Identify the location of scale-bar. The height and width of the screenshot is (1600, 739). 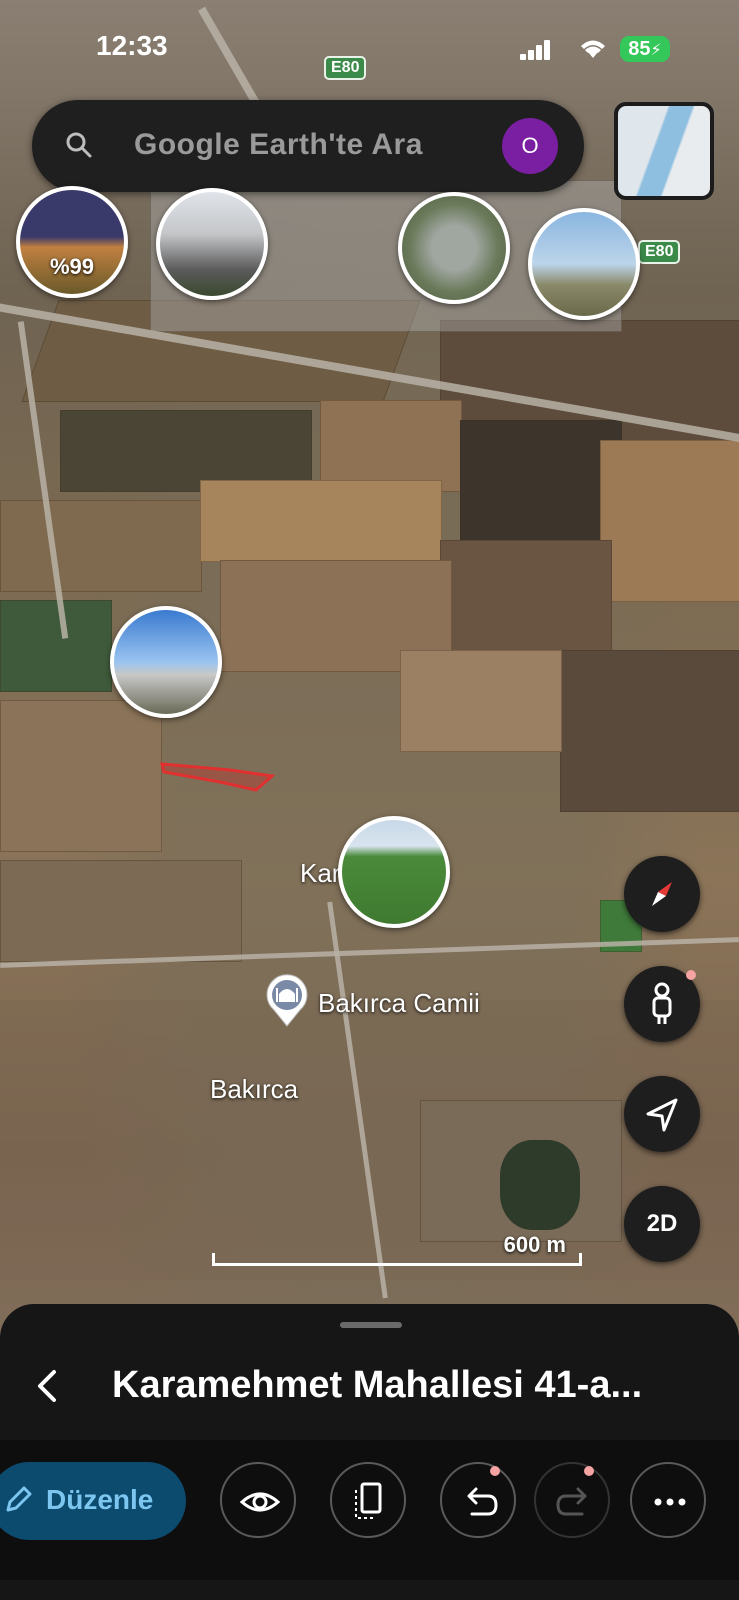
(397, 1259).